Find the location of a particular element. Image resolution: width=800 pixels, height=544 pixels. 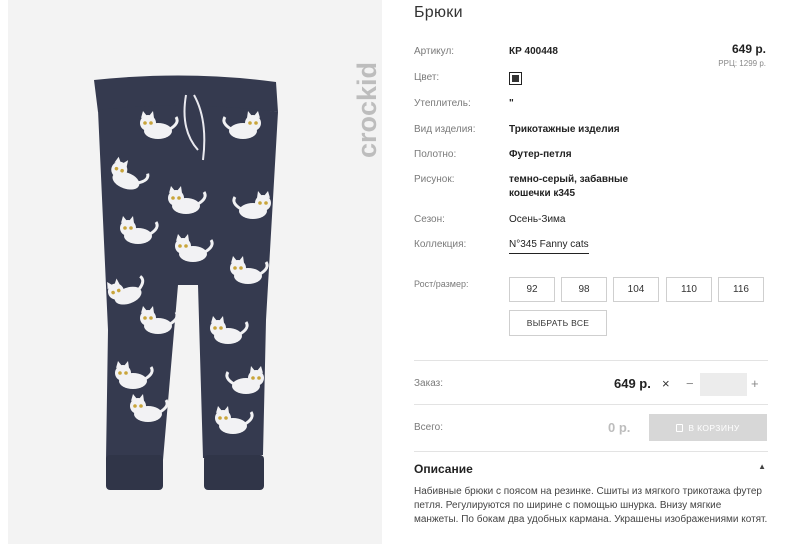

svg-text: crockid is located at coordinates (367, 110).